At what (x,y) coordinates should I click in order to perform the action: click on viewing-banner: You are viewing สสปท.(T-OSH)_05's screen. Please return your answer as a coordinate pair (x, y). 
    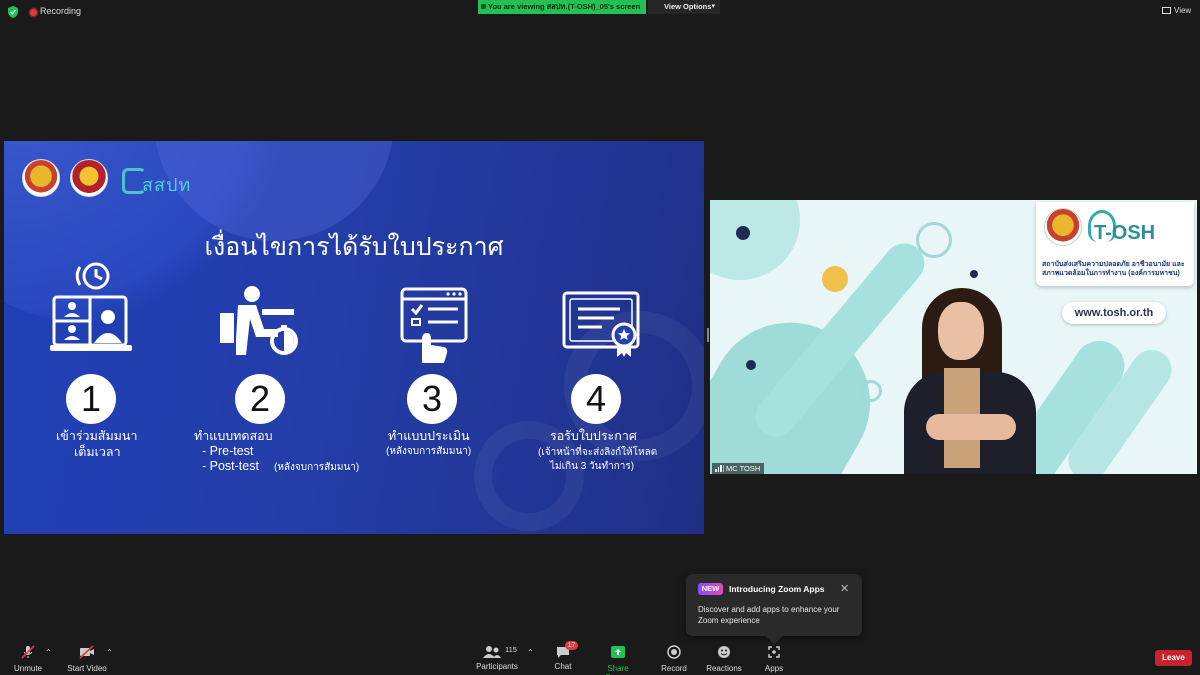
    Looking at the image, I should click on (562, 7).